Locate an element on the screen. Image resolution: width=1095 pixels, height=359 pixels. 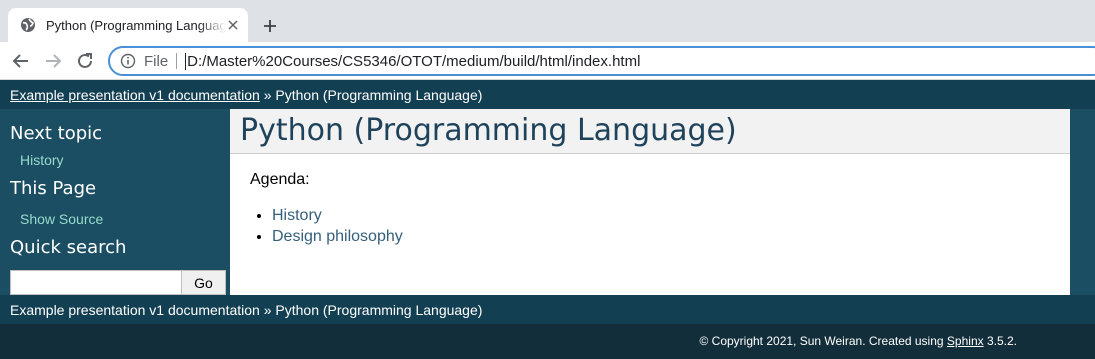
quick-search-heading: Quick search is located at coordinates (68, 247).